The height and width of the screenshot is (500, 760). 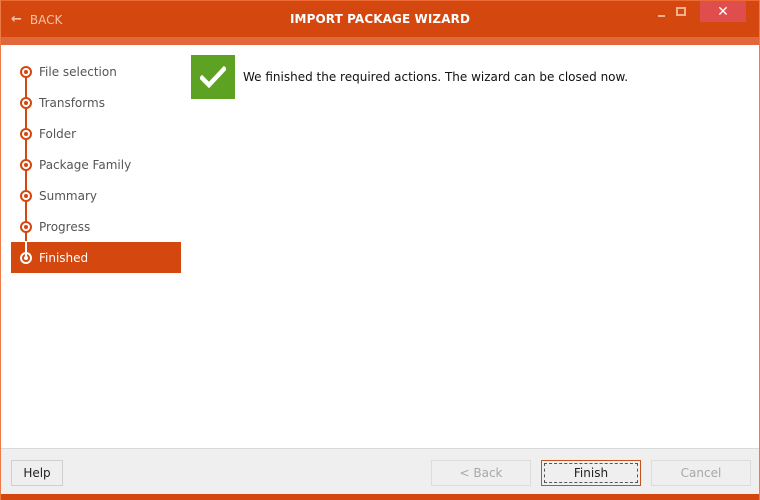 I want to click on title-bar: ← BACK IMPORT PACKAGE WIZARD ✕, so click(x=380, y=18).